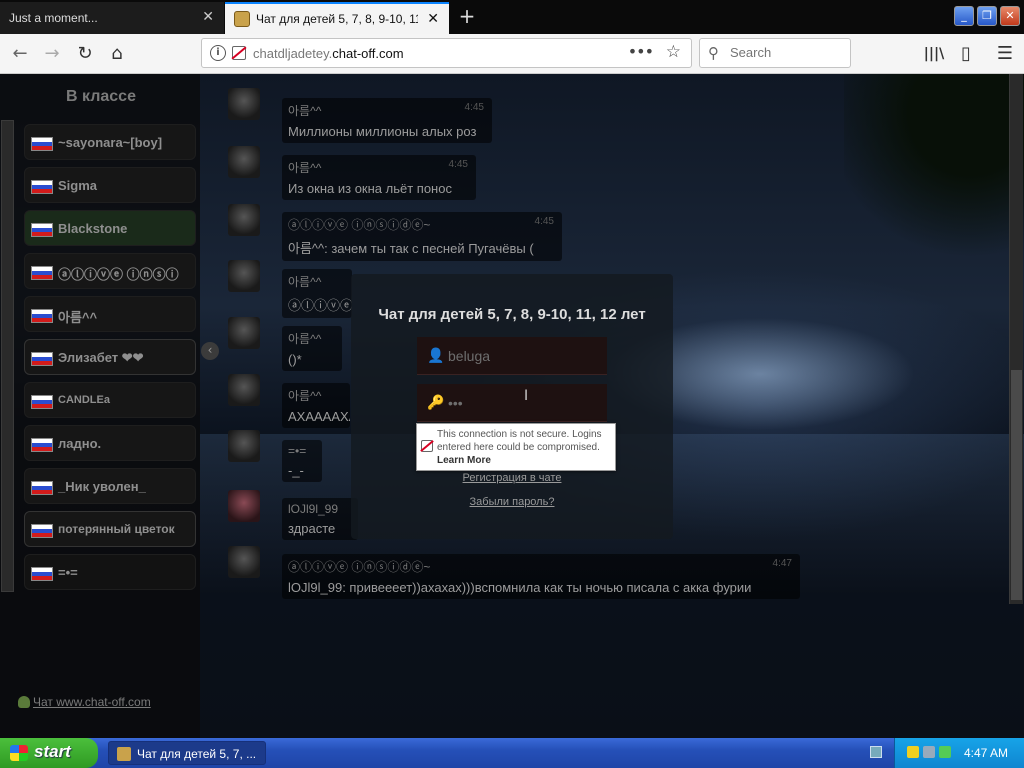  What do you see at coordinates (379, 177) in the screenshot?
I see `chat-message: 아름^^ Из окна из окна льёт понос 4:45` at bounding box center [379, 177].